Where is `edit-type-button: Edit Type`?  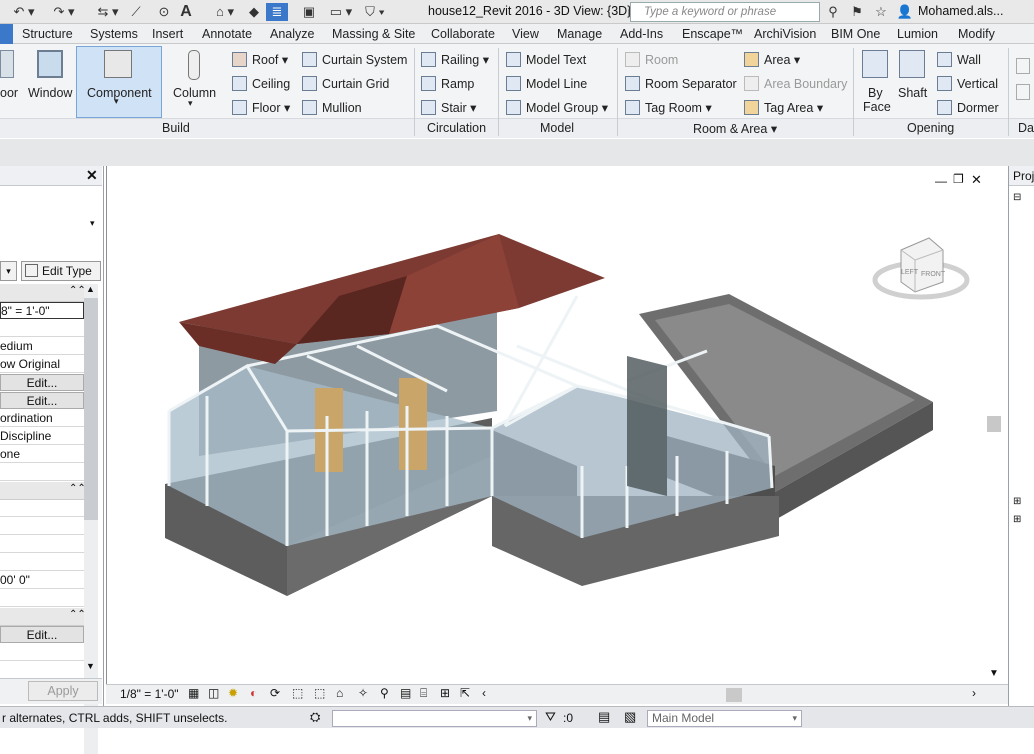 edit-type-button: Edit Type is located at coordinates (61, 271).